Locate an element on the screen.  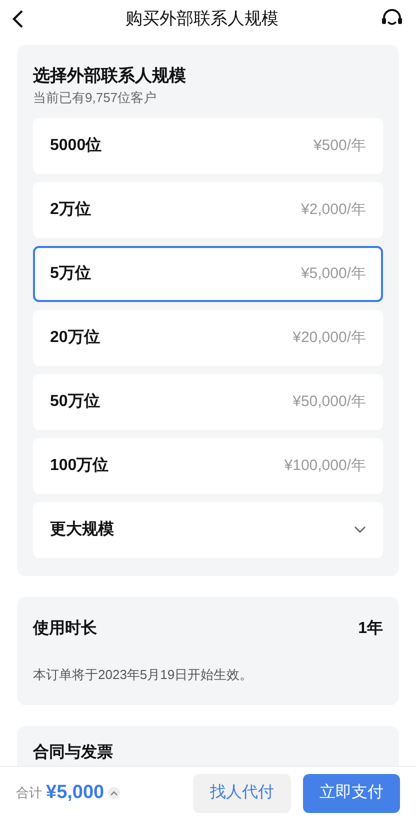
option-label: 更大规模 is located at coordinates (82, 530).